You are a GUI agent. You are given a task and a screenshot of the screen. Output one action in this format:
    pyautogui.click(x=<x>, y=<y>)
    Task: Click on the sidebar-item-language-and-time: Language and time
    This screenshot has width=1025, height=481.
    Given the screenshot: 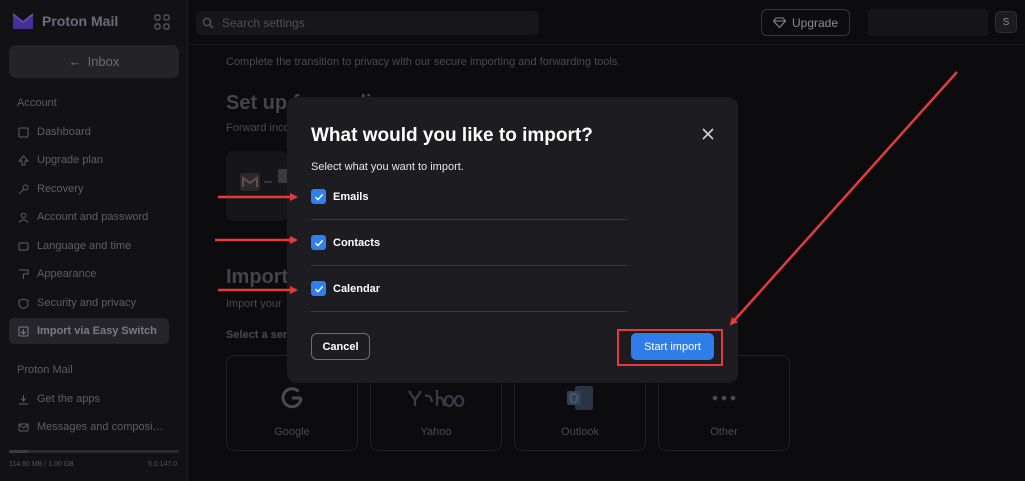 What is the action you would take?
    pyautogui.click(x=89, y=246)
    